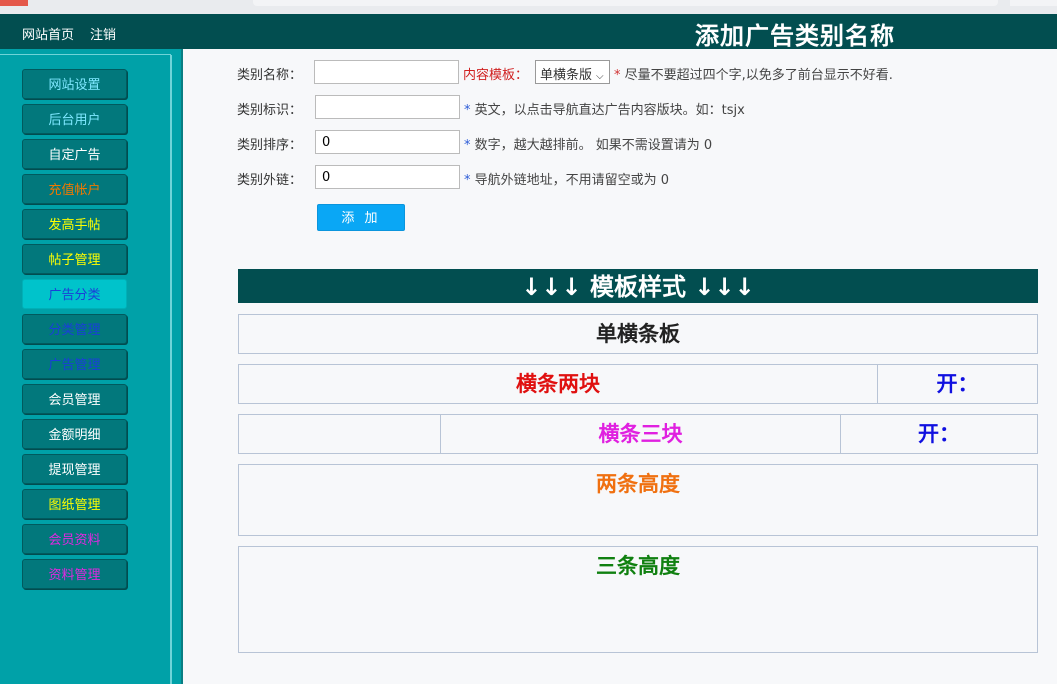  What do you see at coordinates (48, 35) in the screenshot?
I see `home-link: 网站首页` at bounding box center [48, 35].